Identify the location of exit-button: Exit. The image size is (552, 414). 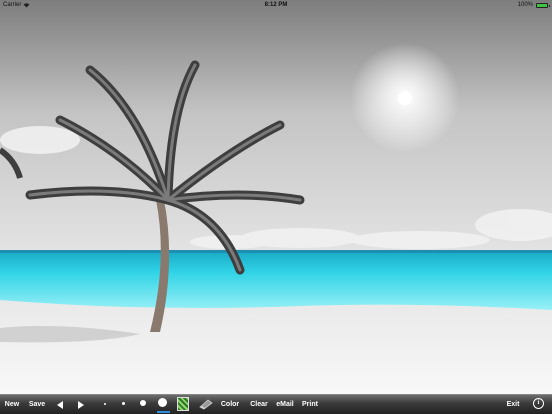
(513, 404).